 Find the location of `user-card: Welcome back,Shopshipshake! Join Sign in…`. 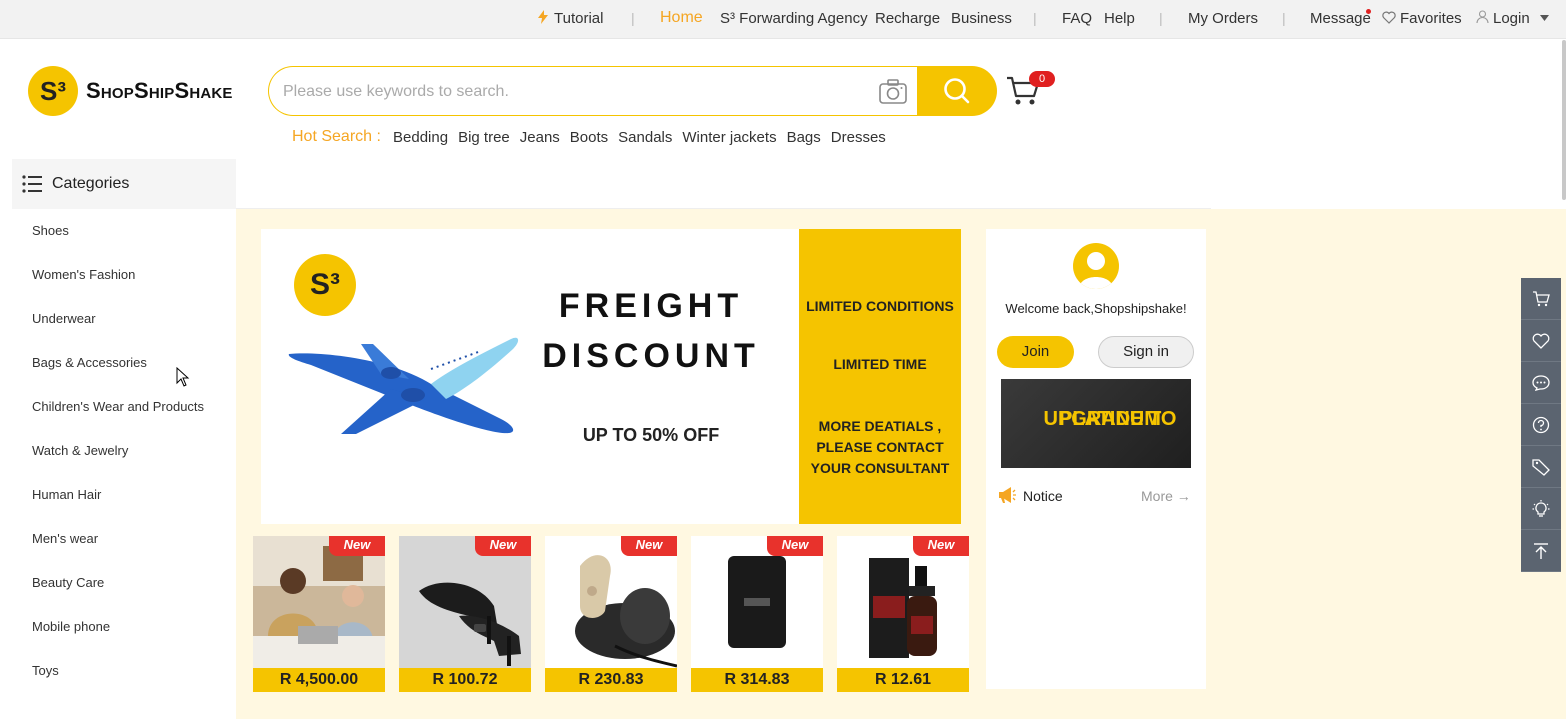

user-card: Welcome back,Shopshipshake! Join Sign in… is located at coordinates (1096, 459).